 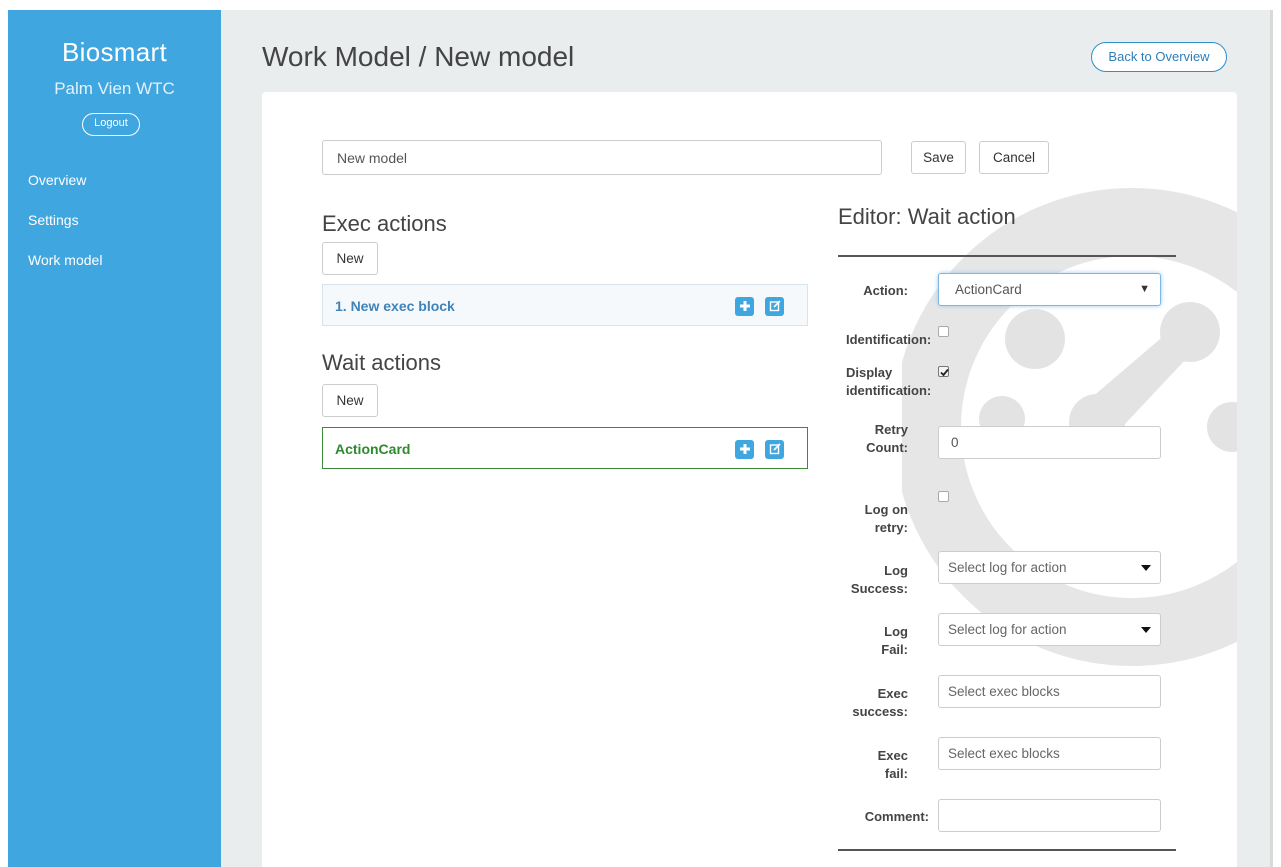 I want to click on sidebar-item-work-model: Work model, so click(x=65, y=260).